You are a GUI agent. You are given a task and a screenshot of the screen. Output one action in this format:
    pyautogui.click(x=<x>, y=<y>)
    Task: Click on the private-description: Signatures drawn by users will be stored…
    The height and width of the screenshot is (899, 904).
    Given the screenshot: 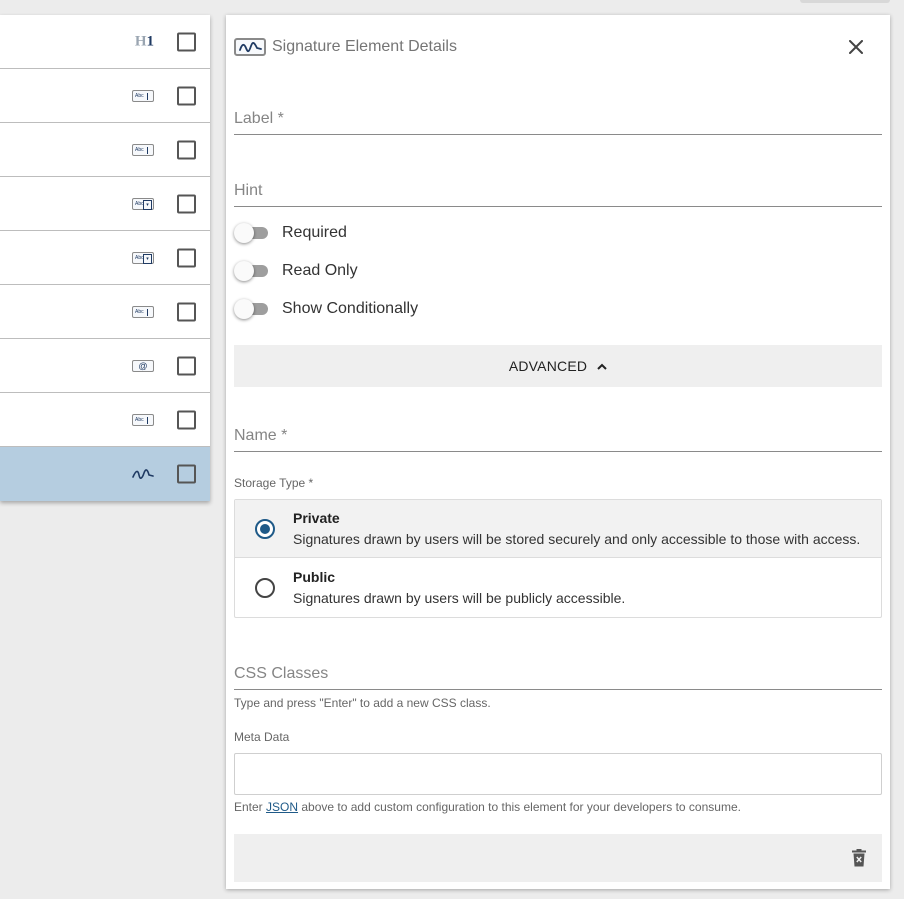 What is the action you would take?
    pyautogui.click(x=577, y=539)
    